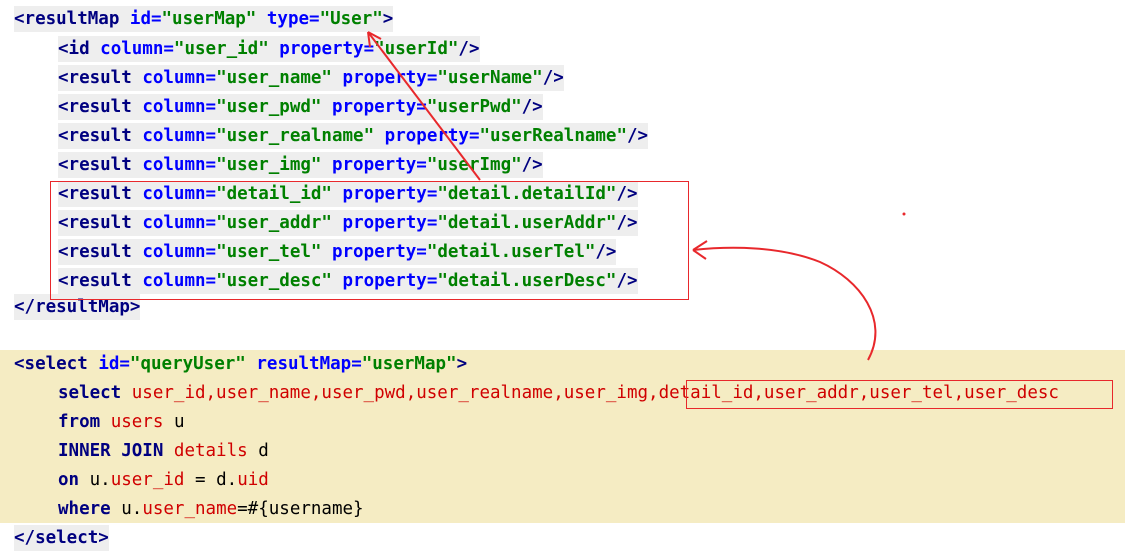 The width and height of the screenshot is (1125, 559). I want to click on arrow-to-user-type, so click(424, 106).